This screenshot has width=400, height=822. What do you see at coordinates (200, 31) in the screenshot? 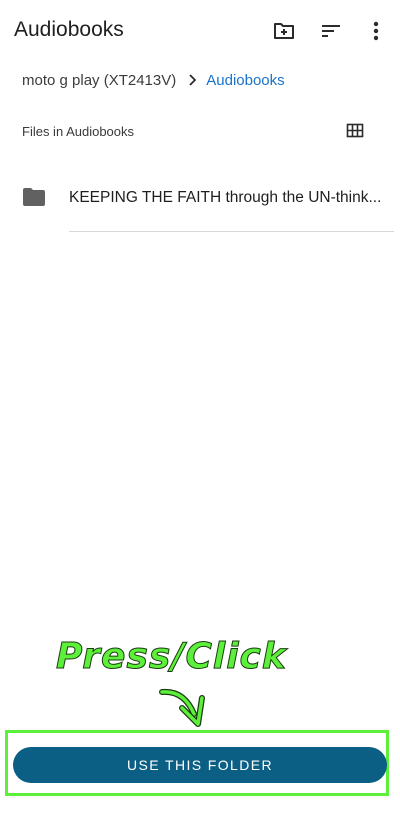
I see `app-bar: Audiobooks` at bounding box center [200, 31].